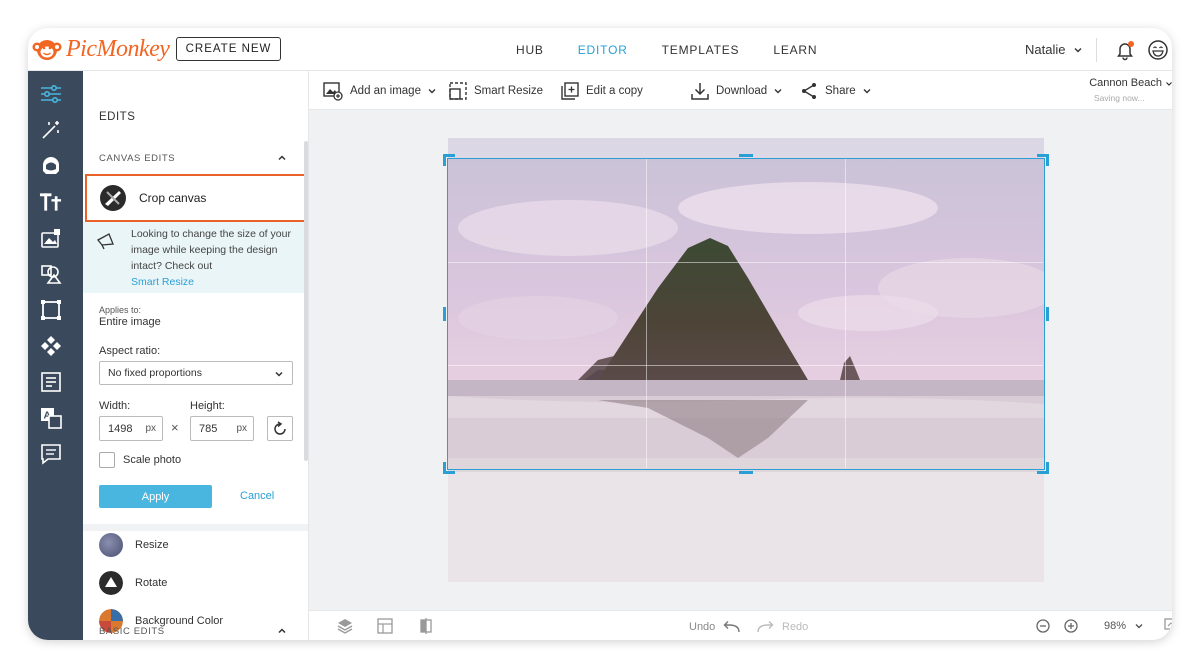 The image size is (1200, 669). I want to click on magic-wand-icon, so click(50, 129).